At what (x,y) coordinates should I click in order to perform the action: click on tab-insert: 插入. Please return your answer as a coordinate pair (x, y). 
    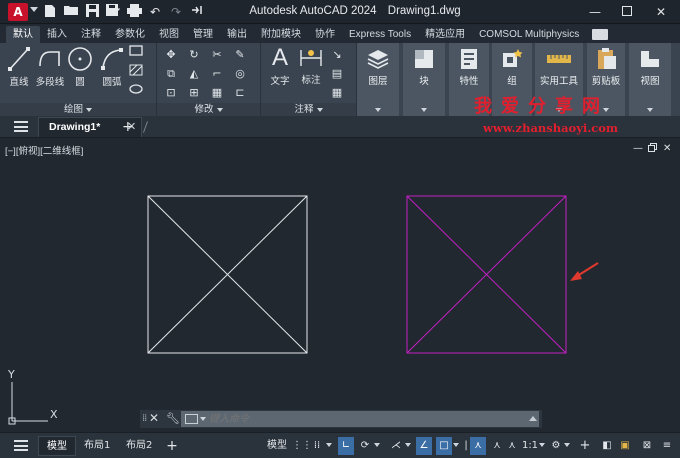
    Looking at the image, I should click on (57, 34).